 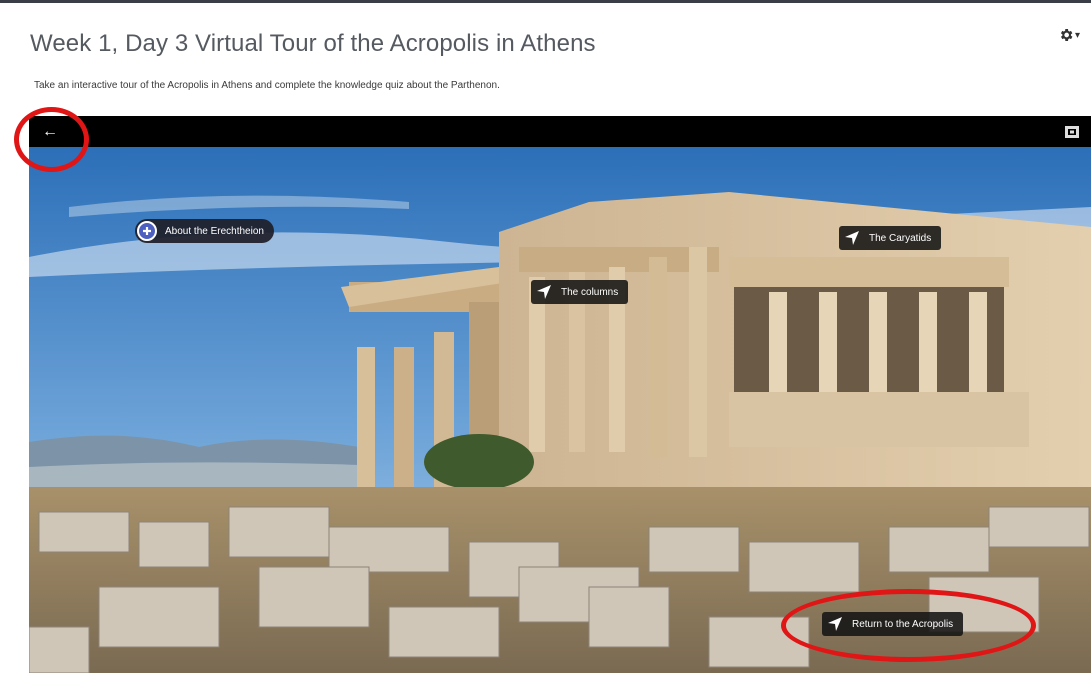 I want to click on hotspot-about-erechtheion: About the Erechtheion, so click(x=204, y=231).